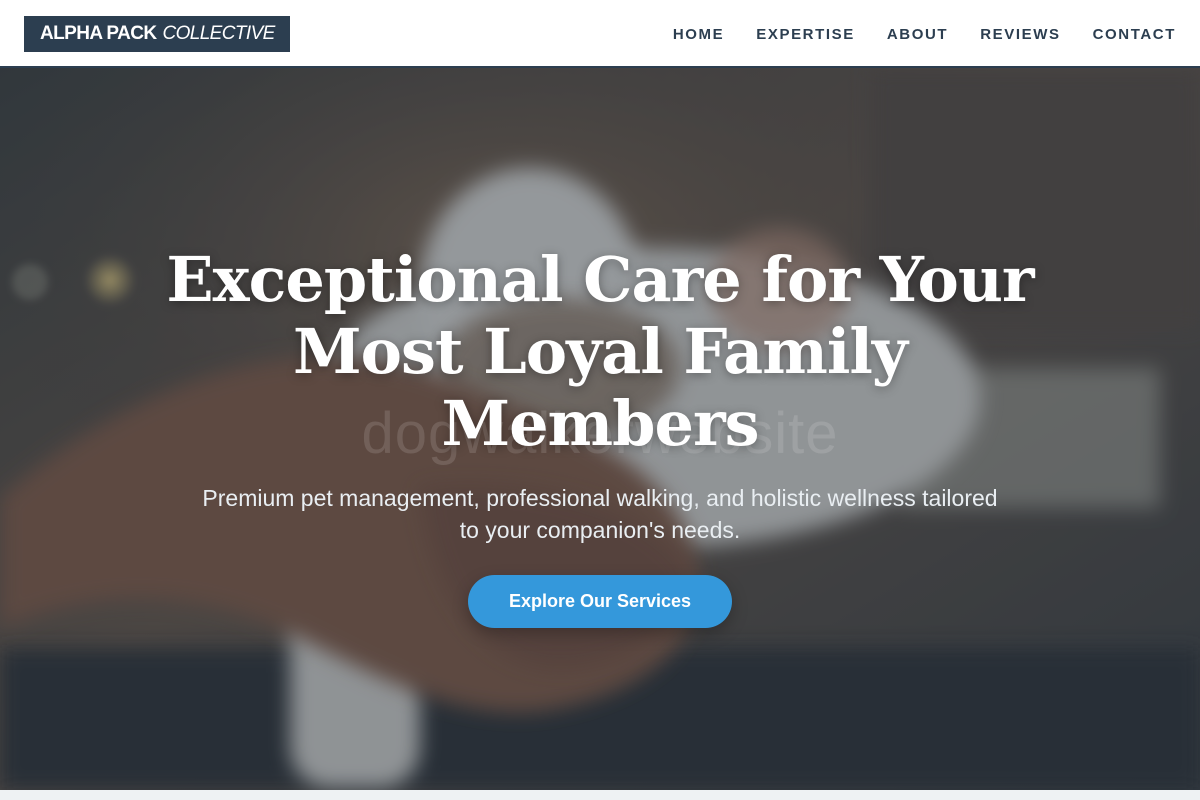 This screenshot has width=1200, height=800. I want to click on nav-item-home: HOME, so click(698, 34).